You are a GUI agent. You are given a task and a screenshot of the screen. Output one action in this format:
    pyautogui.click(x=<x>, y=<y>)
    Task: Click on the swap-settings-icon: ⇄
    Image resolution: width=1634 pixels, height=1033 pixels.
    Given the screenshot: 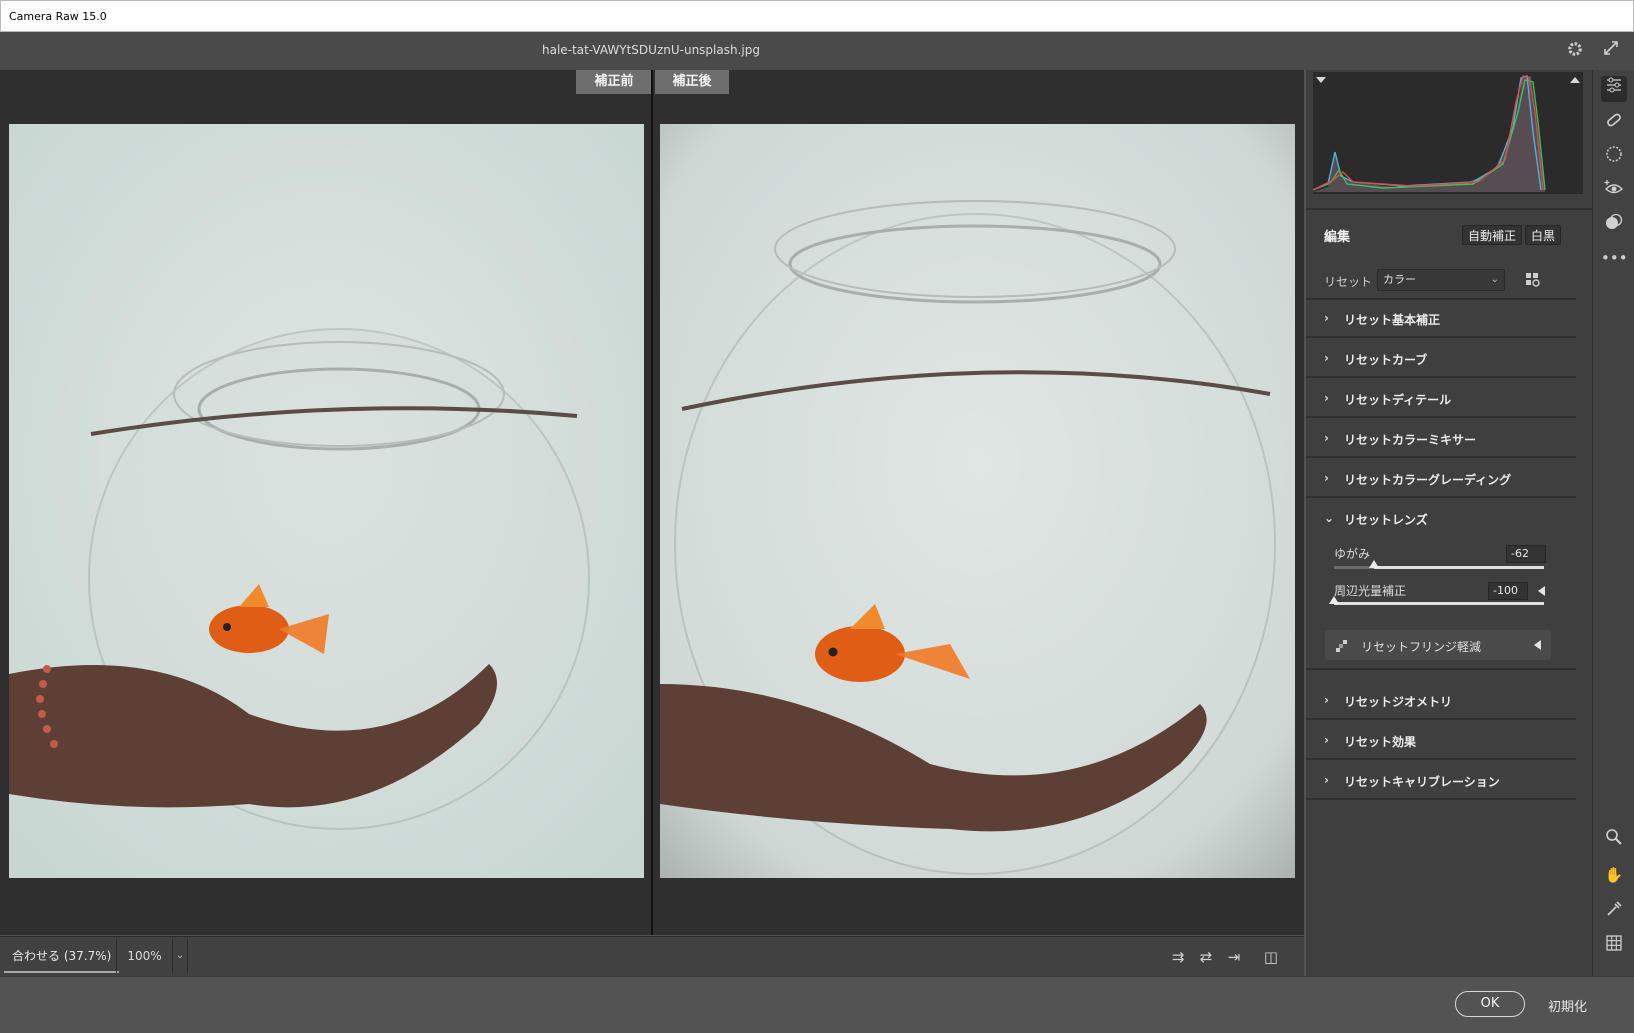 What is the action you would take?
    pyautogui.click(x=1206, y=957)
    